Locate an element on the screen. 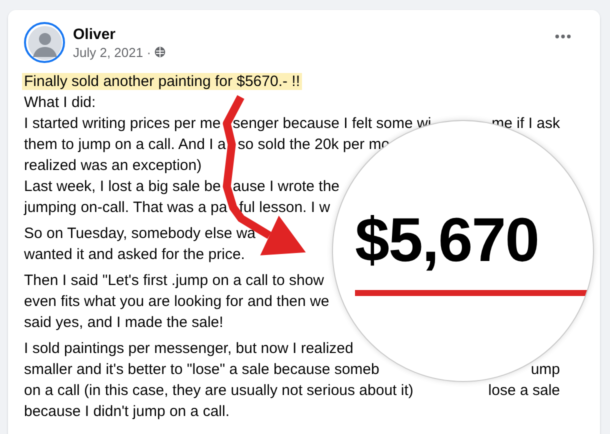 Image resolution: width=610 pixels, height=434 pixels. post-text: on a call (in this case, they are usually not serious about it) is located at coordinates (219, 391).